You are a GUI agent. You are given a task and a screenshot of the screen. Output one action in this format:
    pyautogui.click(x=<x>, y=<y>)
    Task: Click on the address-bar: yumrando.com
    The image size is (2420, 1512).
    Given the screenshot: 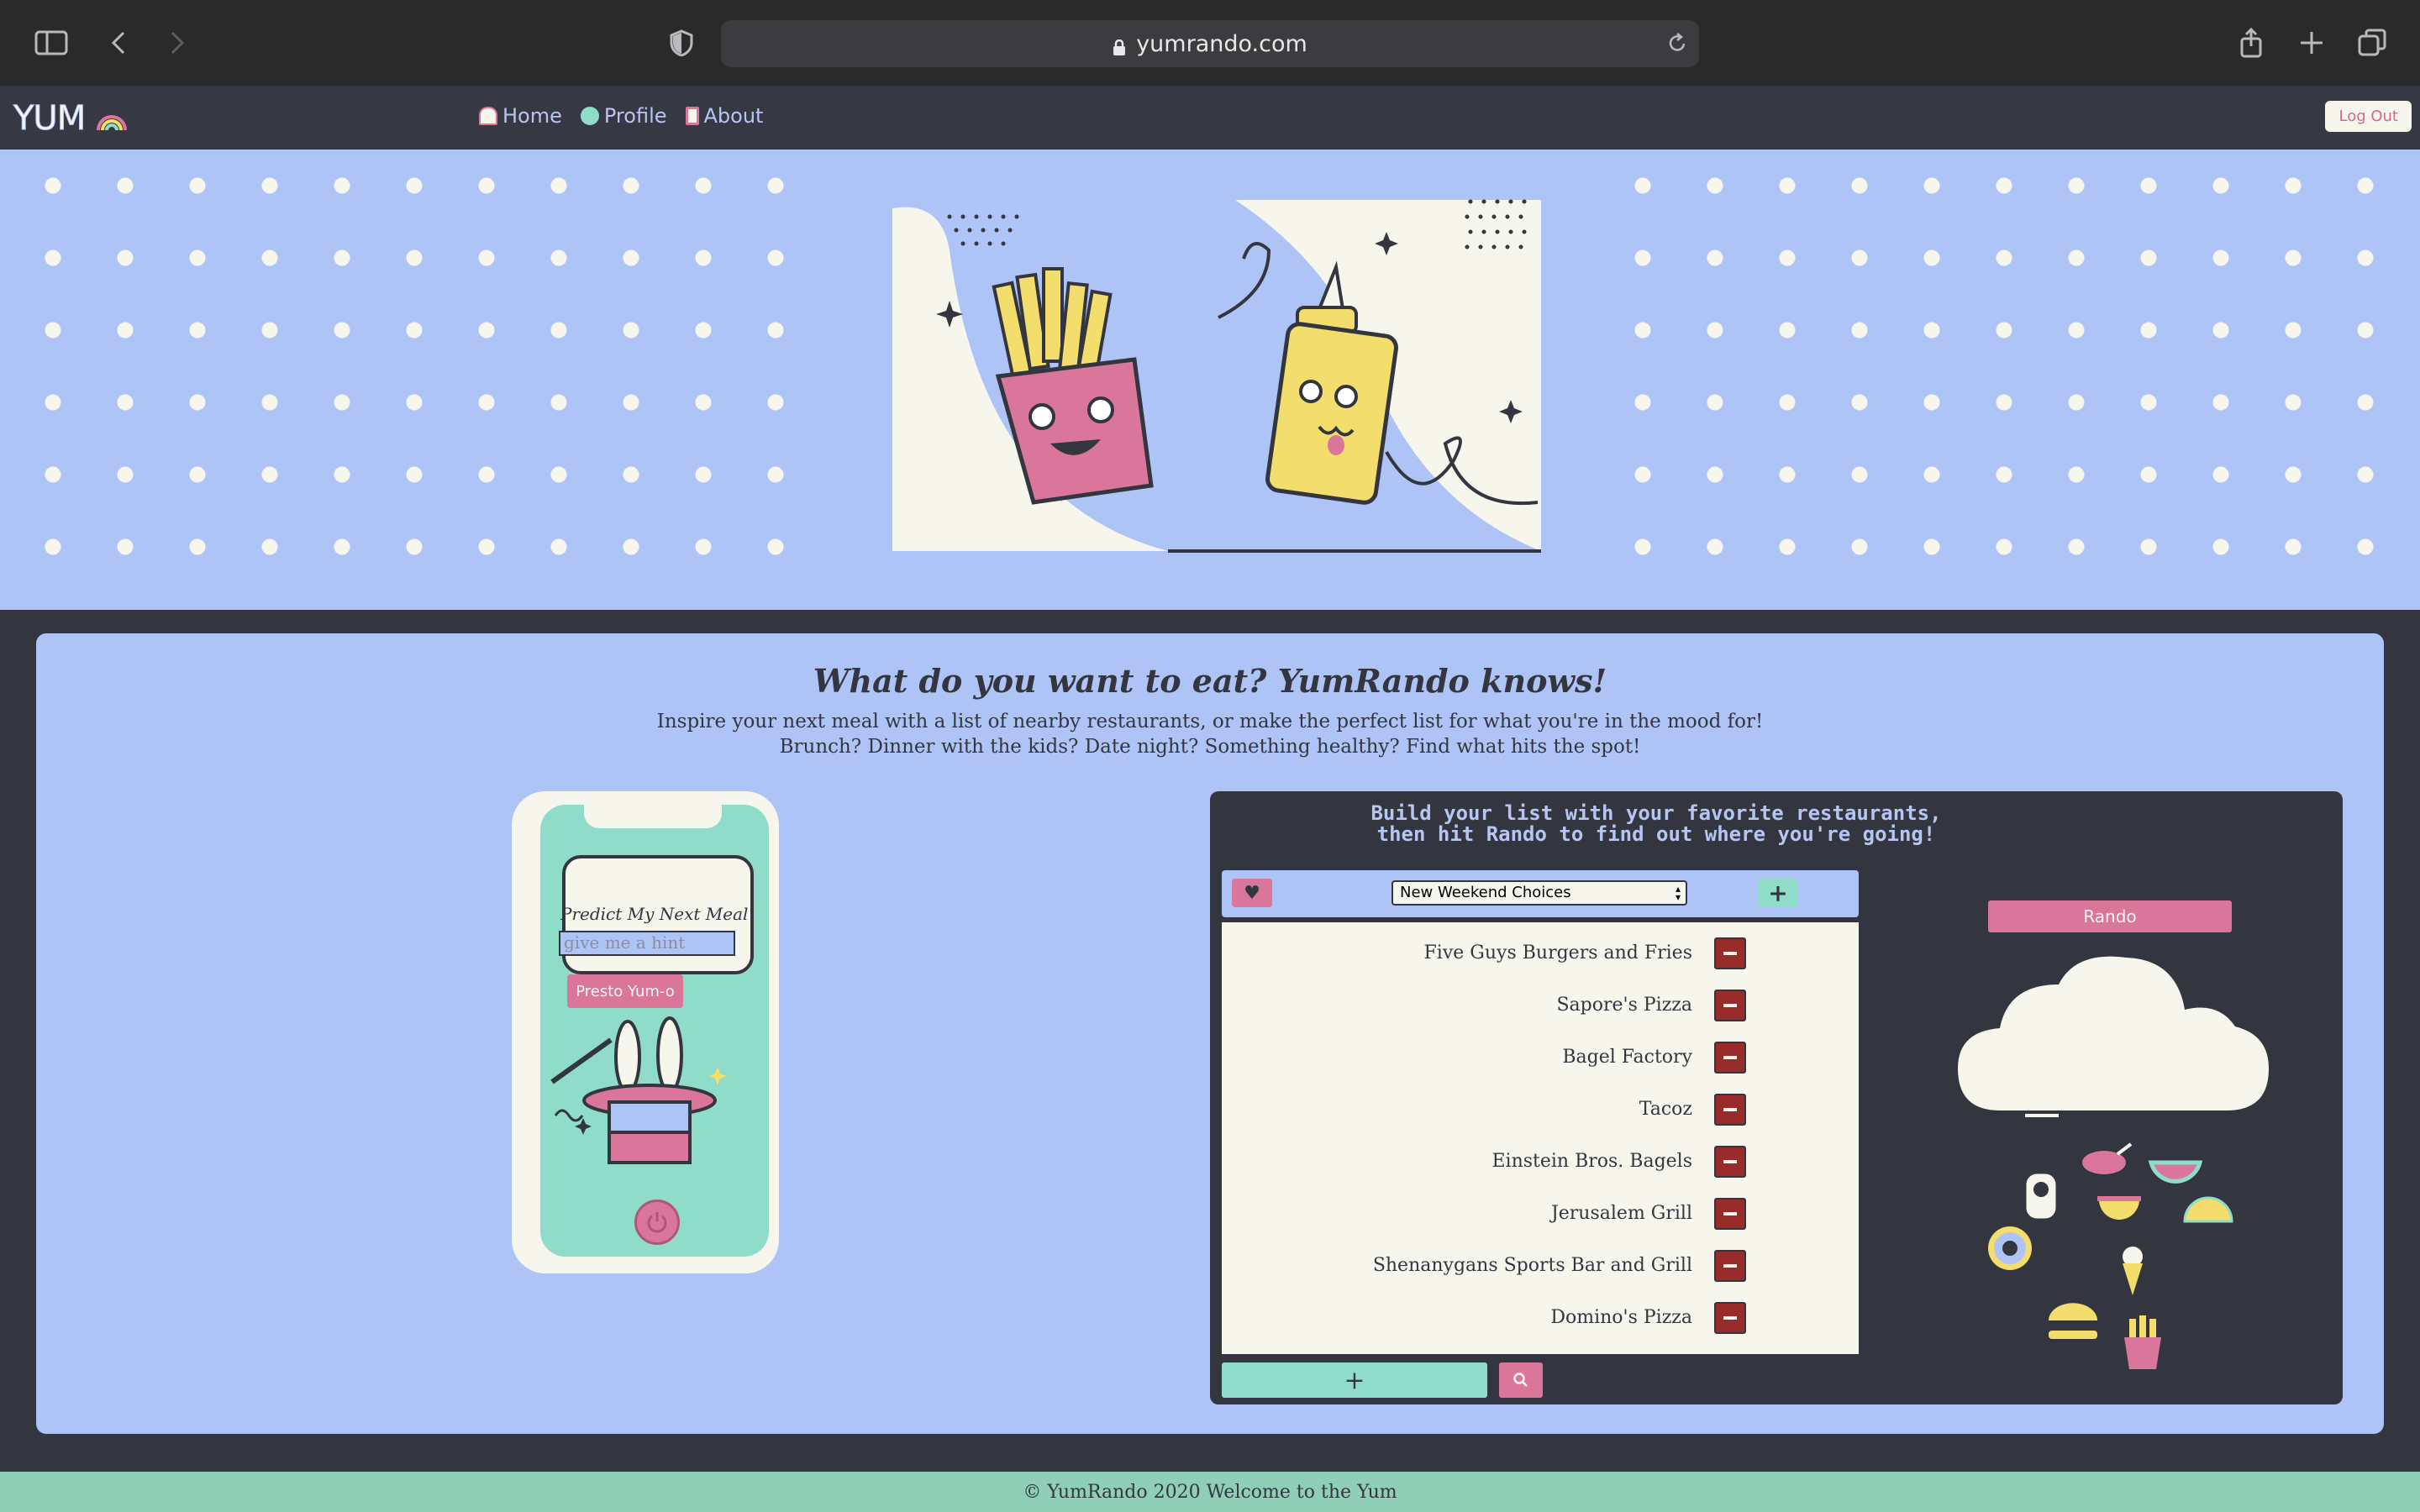 What is the action you would take?
    pyautogui.click(x=1210, y=43)
    